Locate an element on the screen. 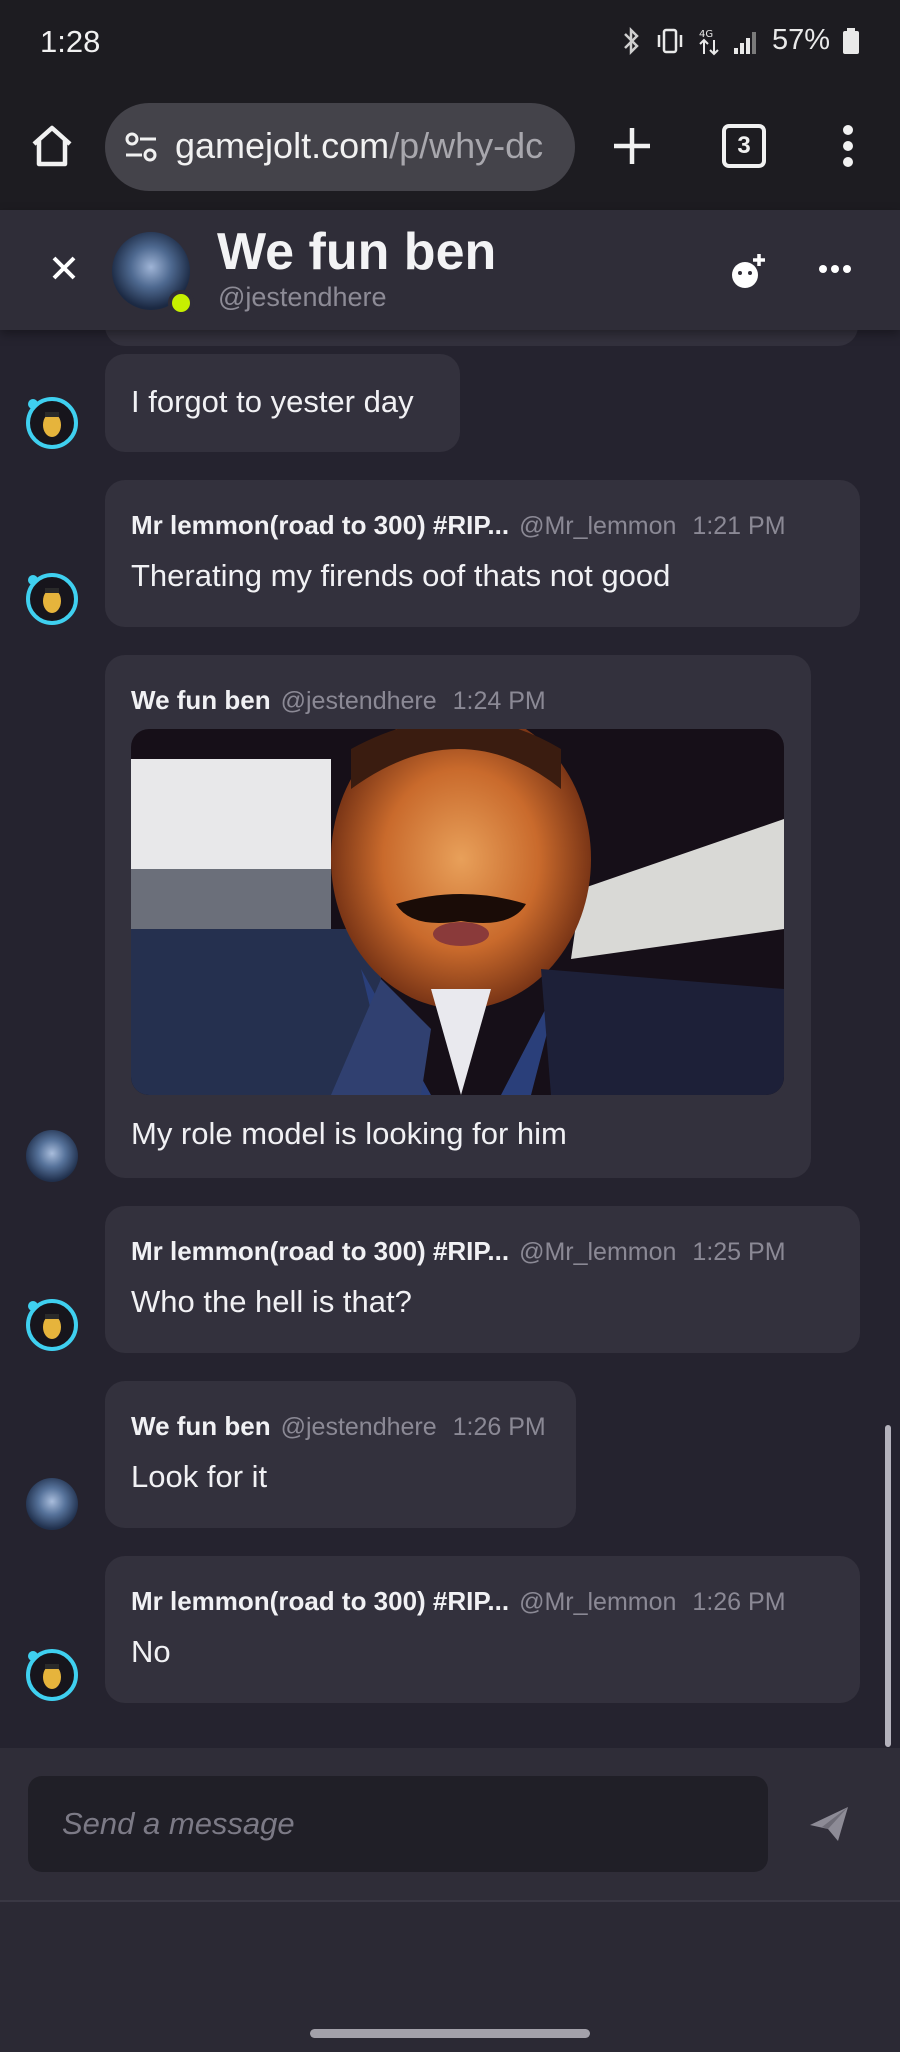 The image size is (900, 2052). svg-text: 4G is located at coordinates (706, 34).